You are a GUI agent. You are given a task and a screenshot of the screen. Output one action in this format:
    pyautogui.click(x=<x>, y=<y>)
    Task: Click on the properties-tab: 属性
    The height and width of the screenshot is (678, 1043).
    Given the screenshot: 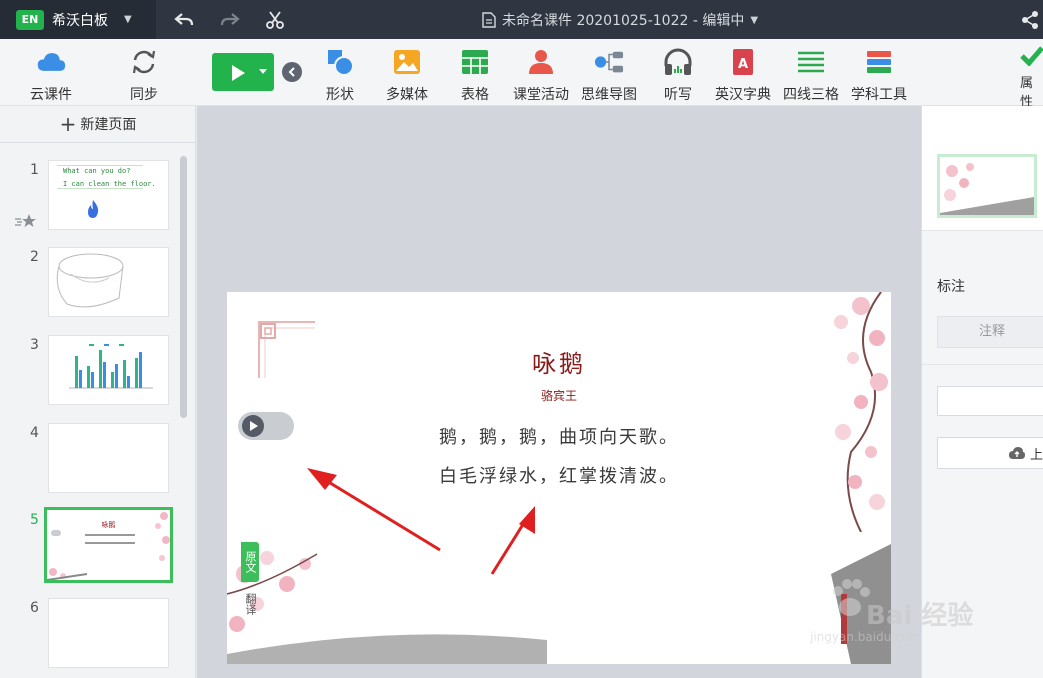 What is the action you would take?
    pyautogui.click(x=1031, y=77)
    